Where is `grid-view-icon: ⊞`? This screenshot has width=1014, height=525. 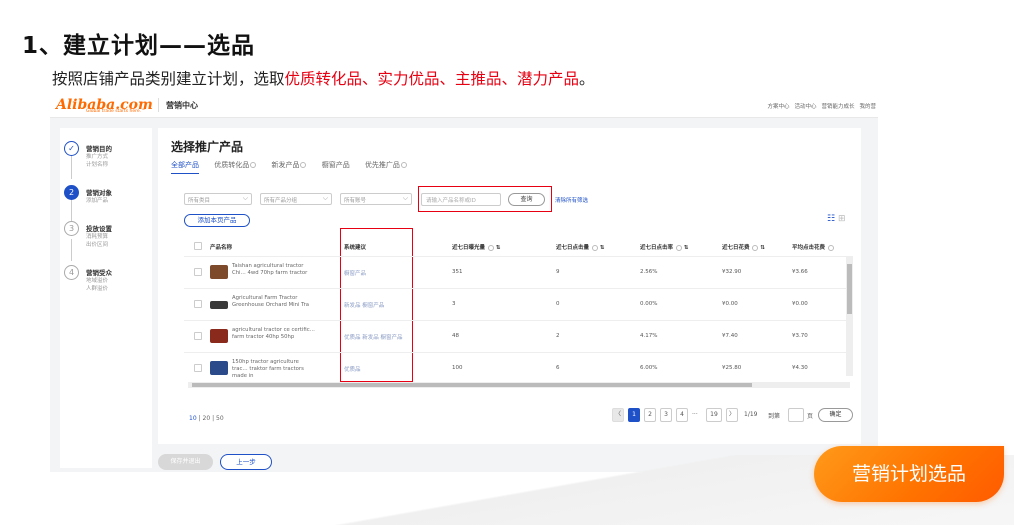 grid-view-icon: ⊞ is located at coordinates (842, 219).